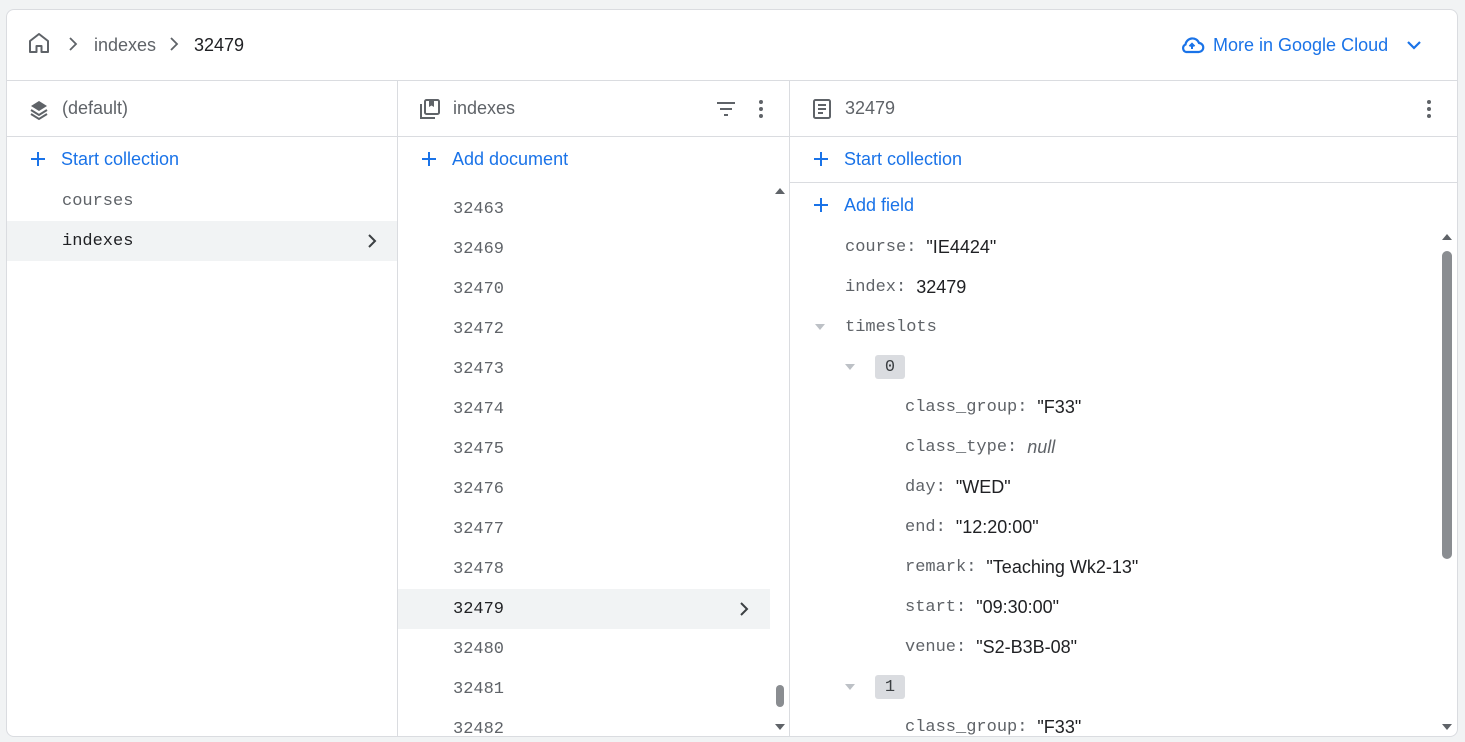 The image size is (1465, 742). What do you see at coordinates (479, 569) in the screenshot?
I see `document-id: 32478` at bounding box center [479, 569].